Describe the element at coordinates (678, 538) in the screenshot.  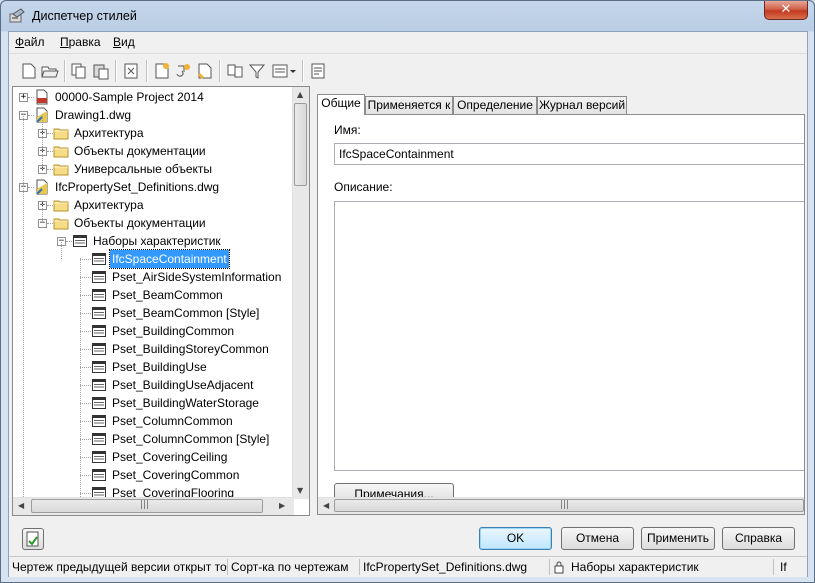
I see `apply-button: Применить` at that location.